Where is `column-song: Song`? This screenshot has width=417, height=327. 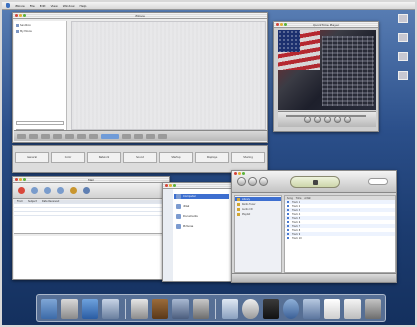 column-song: Song is located at coordinates (290, 198).